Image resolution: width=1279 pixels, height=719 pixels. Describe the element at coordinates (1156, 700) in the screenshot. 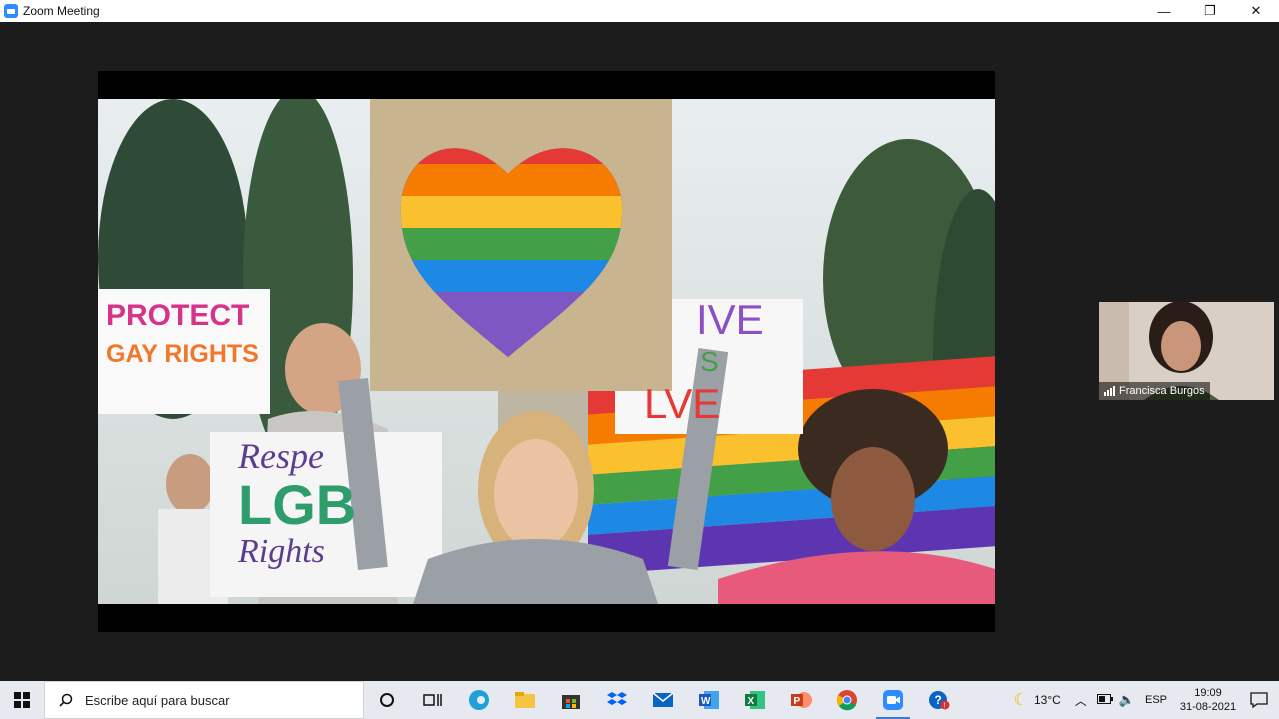

I see `language-indicator: ESP` at that location.